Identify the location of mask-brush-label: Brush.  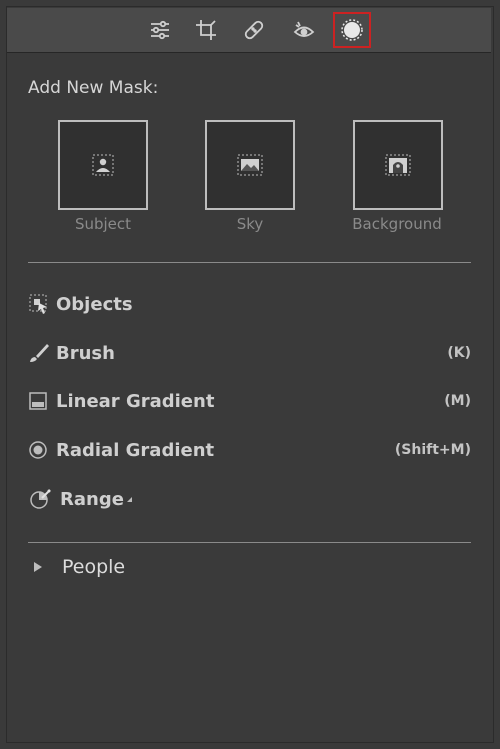
(85, 353).